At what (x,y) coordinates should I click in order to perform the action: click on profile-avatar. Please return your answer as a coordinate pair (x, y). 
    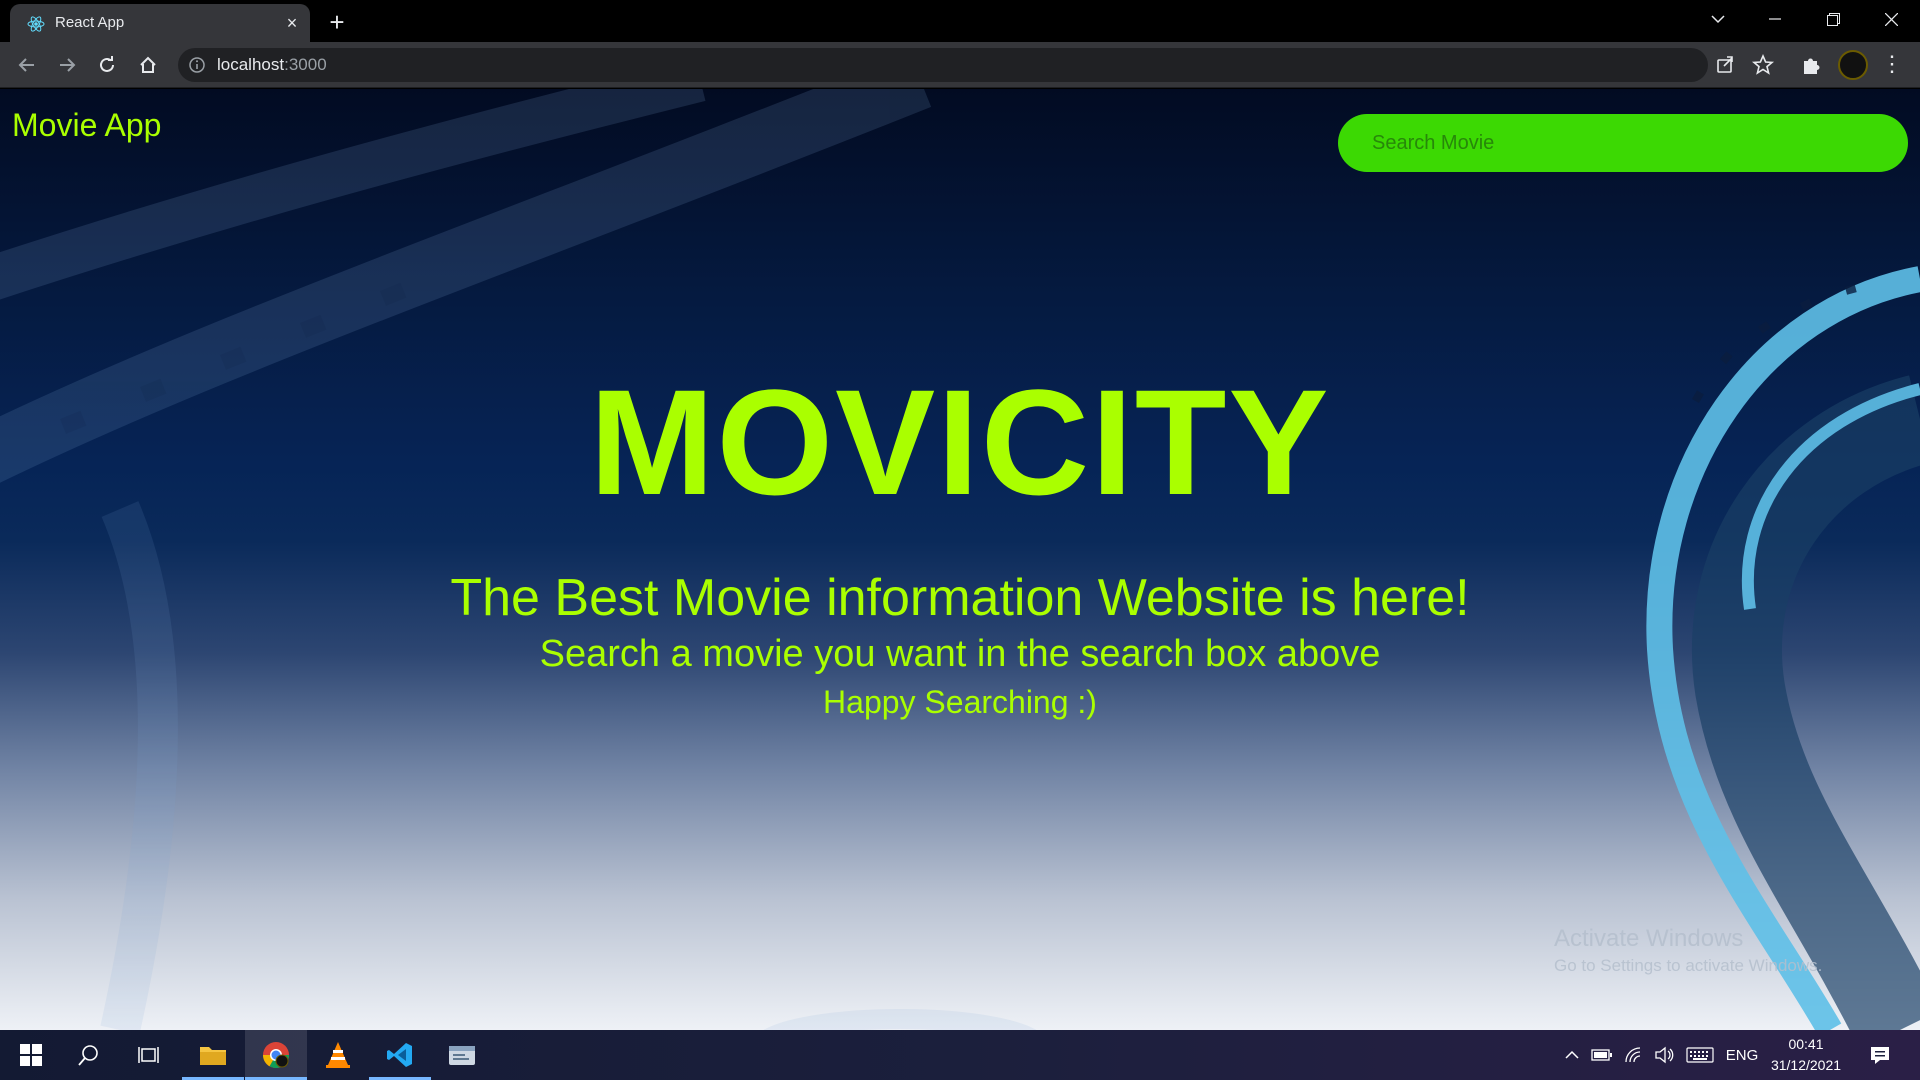
    Looking at the image, I should click on (1853, 65).